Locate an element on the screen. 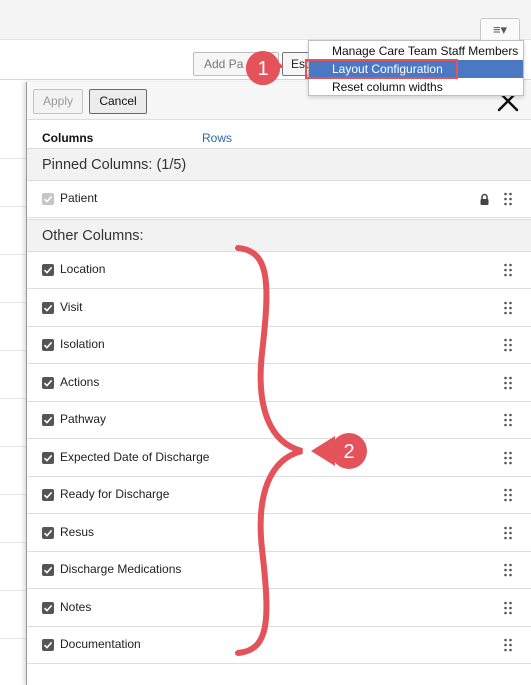 This screenshot has width=531, height=685. app-header-bar is located at coordinates (265, 20).